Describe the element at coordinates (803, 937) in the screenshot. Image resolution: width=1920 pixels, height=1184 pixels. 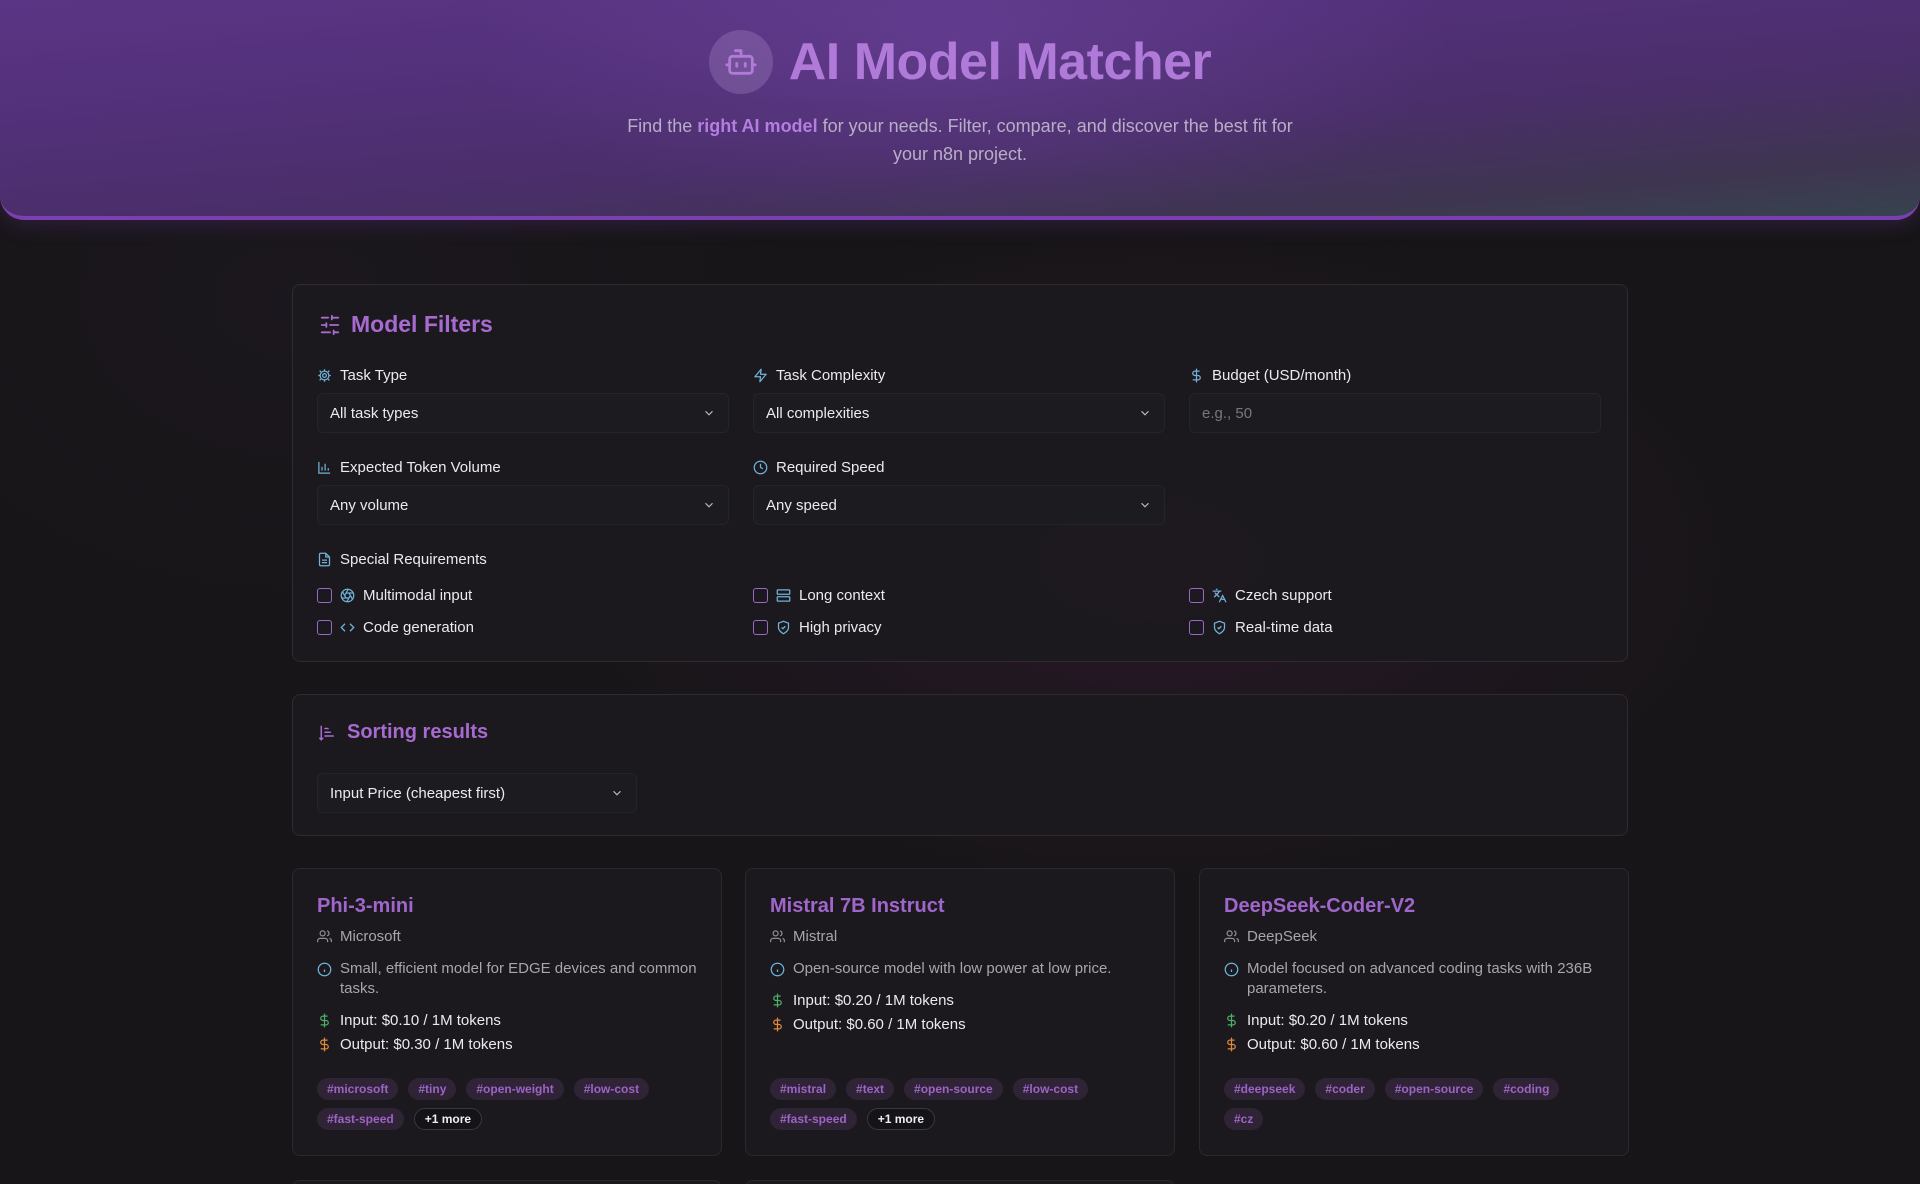
I see `provider-row: Mistral` at that location.